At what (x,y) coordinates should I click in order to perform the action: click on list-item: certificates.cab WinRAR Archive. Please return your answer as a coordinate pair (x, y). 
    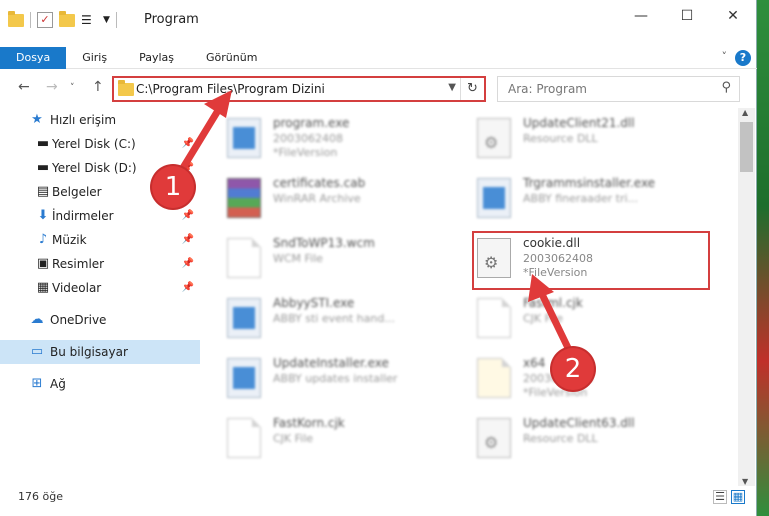
    Looking at the image, I should click on (325, 199).